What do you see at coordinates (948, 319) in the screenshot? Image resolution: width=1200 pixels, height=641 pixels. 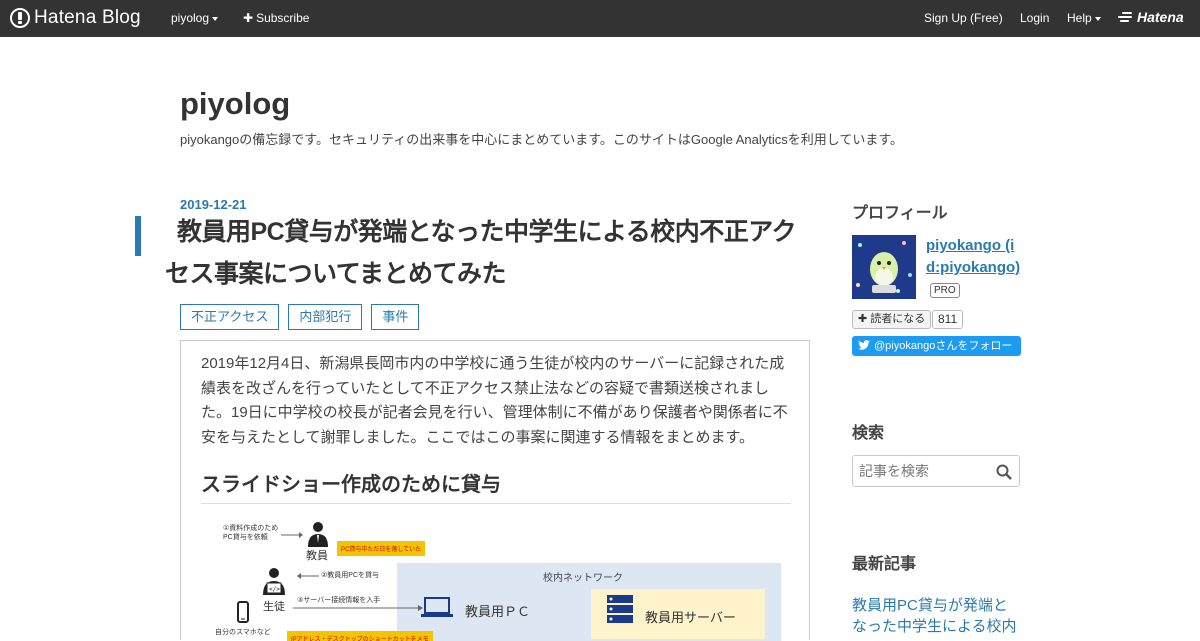 I see `reader-count: 811` at bounding box center [948, 319].